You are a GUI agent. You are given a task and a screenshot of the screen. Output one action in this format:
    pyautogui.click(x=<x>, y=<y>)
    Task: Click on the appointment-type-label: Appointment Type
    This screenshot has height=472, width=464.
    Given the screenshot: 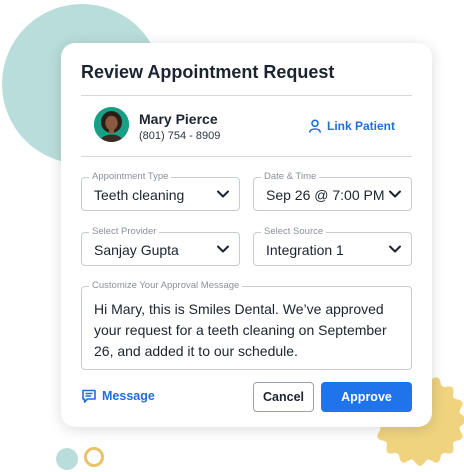 What is the action you would take?
    pyautogui.click(x=130, y=177)
    